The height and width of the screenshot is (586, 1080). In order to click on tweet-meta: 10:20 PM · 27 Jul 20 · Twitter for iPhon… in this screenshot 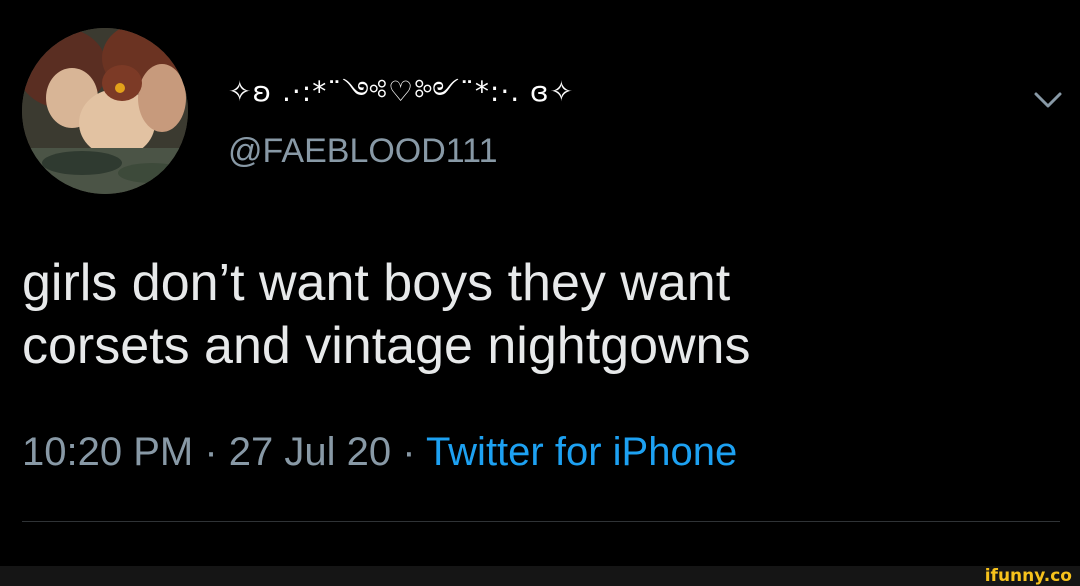, I will do `click(379, 452)`.